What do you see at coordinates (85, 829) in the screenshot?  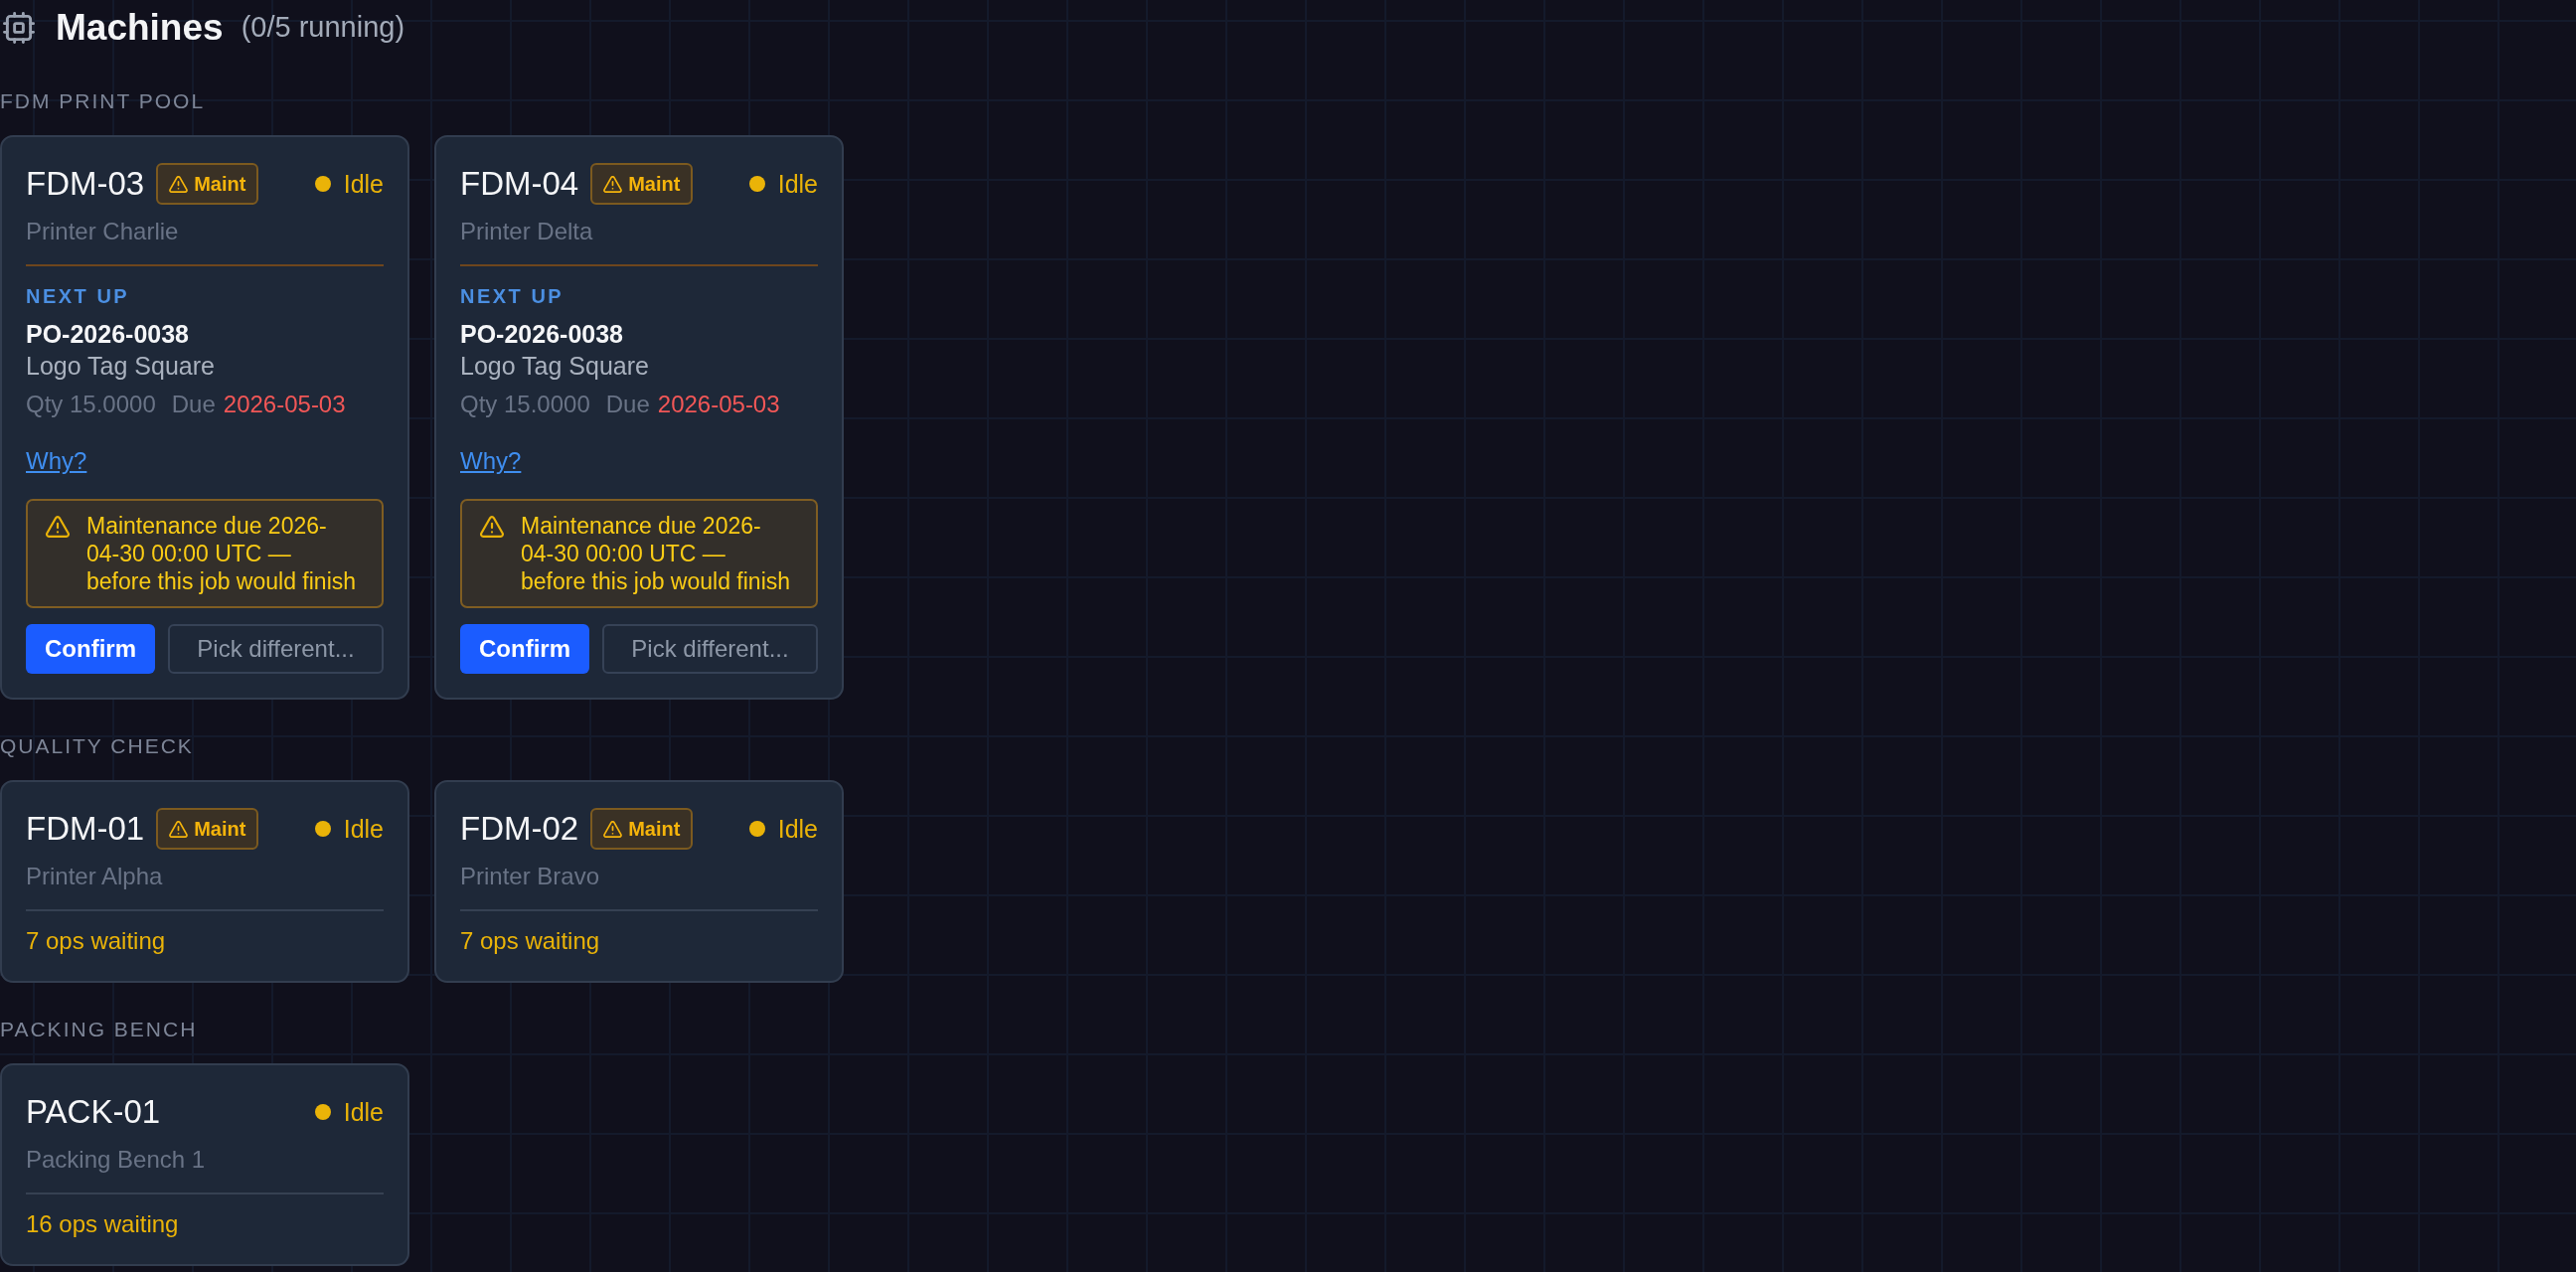 I see `machine-code: FDM-01` at bounding box center [85, 829].